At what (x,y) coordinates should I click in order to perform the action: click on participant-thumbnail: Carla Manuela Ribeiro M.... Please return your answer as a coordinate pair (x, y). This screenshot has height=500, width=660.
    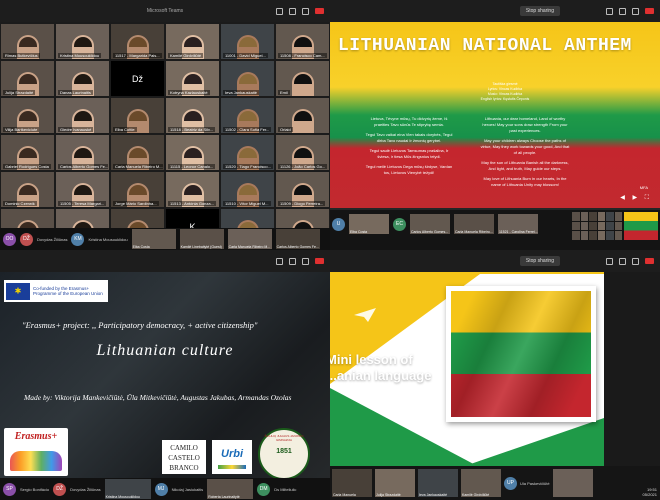
    Looking at the image, I should click on (249, 239).